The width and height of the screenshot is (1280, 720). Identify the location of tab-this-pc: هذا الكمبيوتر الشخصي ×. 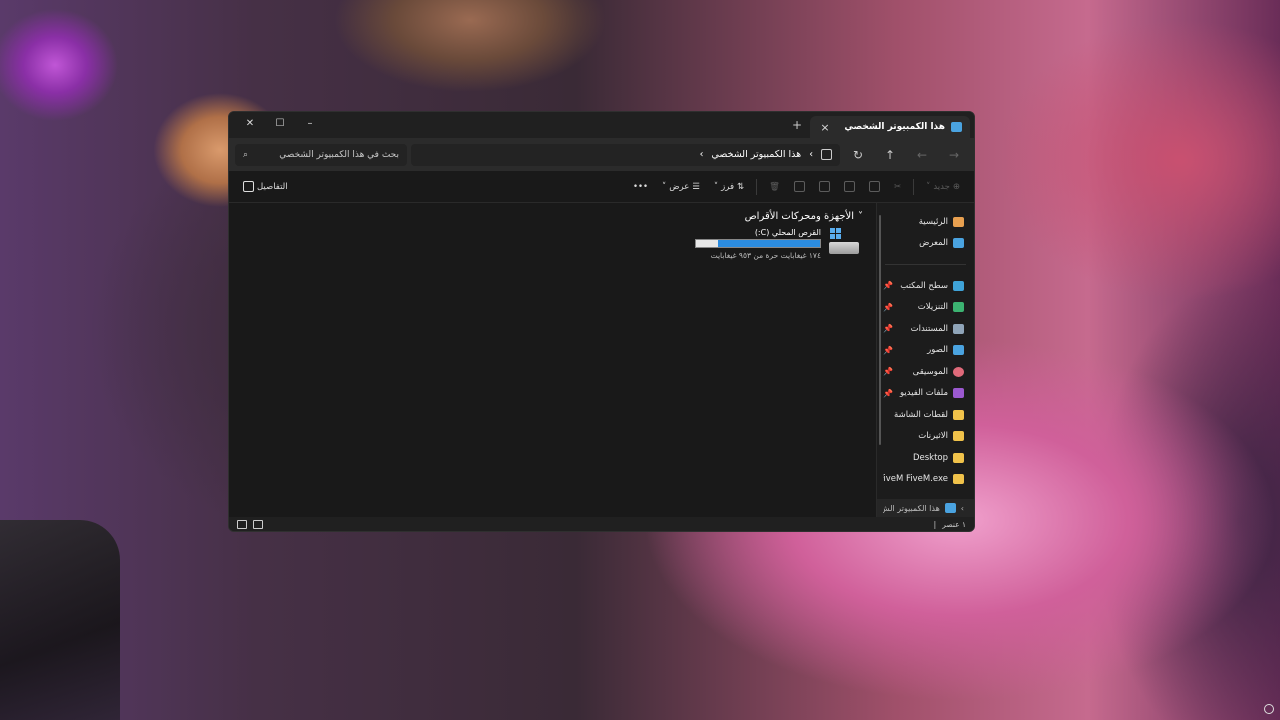
(890, 127).